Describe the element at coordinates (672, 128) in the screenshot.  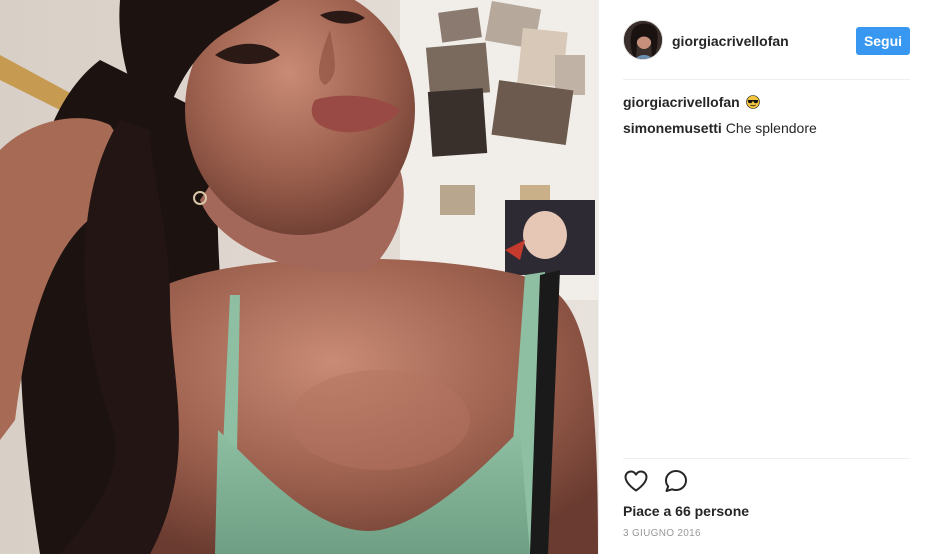
I see `comment-author: simonemusetti` at that location.